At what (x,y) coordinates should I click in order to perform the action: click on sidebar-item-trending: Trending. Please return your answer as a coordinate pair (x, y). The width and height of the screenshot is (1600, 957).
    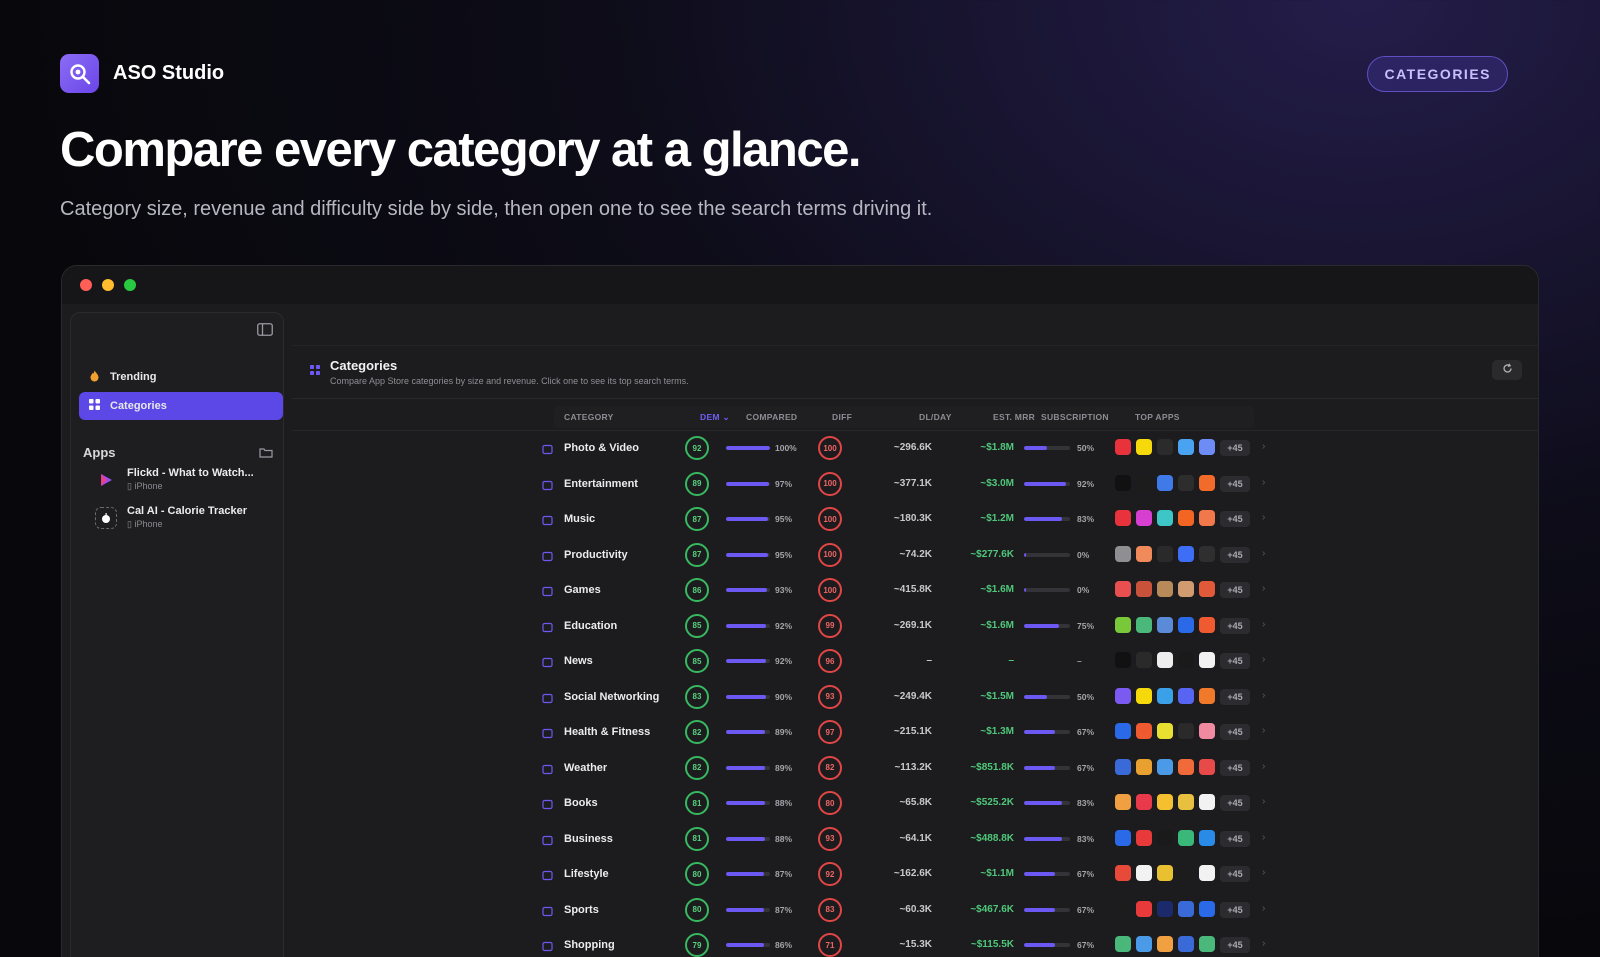
    Looking at the image, I should click on (181, 377).